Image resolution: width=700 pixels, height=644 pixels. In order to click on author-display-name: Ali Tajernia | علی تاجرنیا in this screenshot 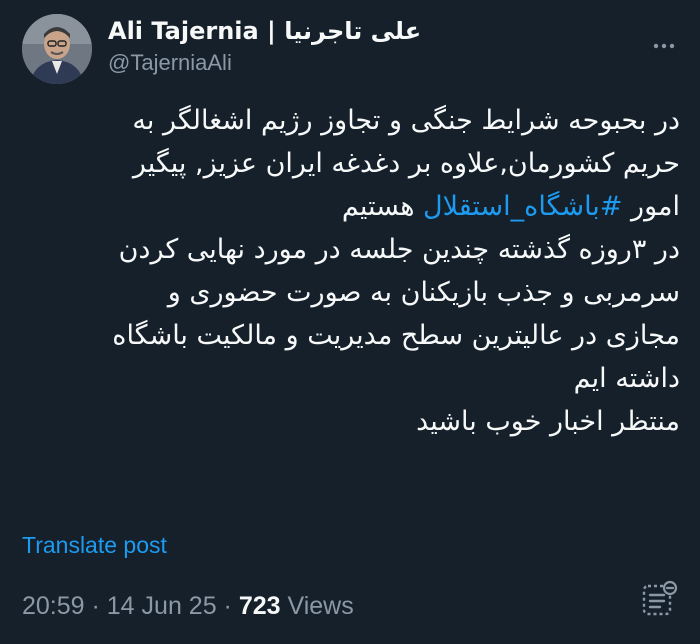, I will do `click(264, 31)`.